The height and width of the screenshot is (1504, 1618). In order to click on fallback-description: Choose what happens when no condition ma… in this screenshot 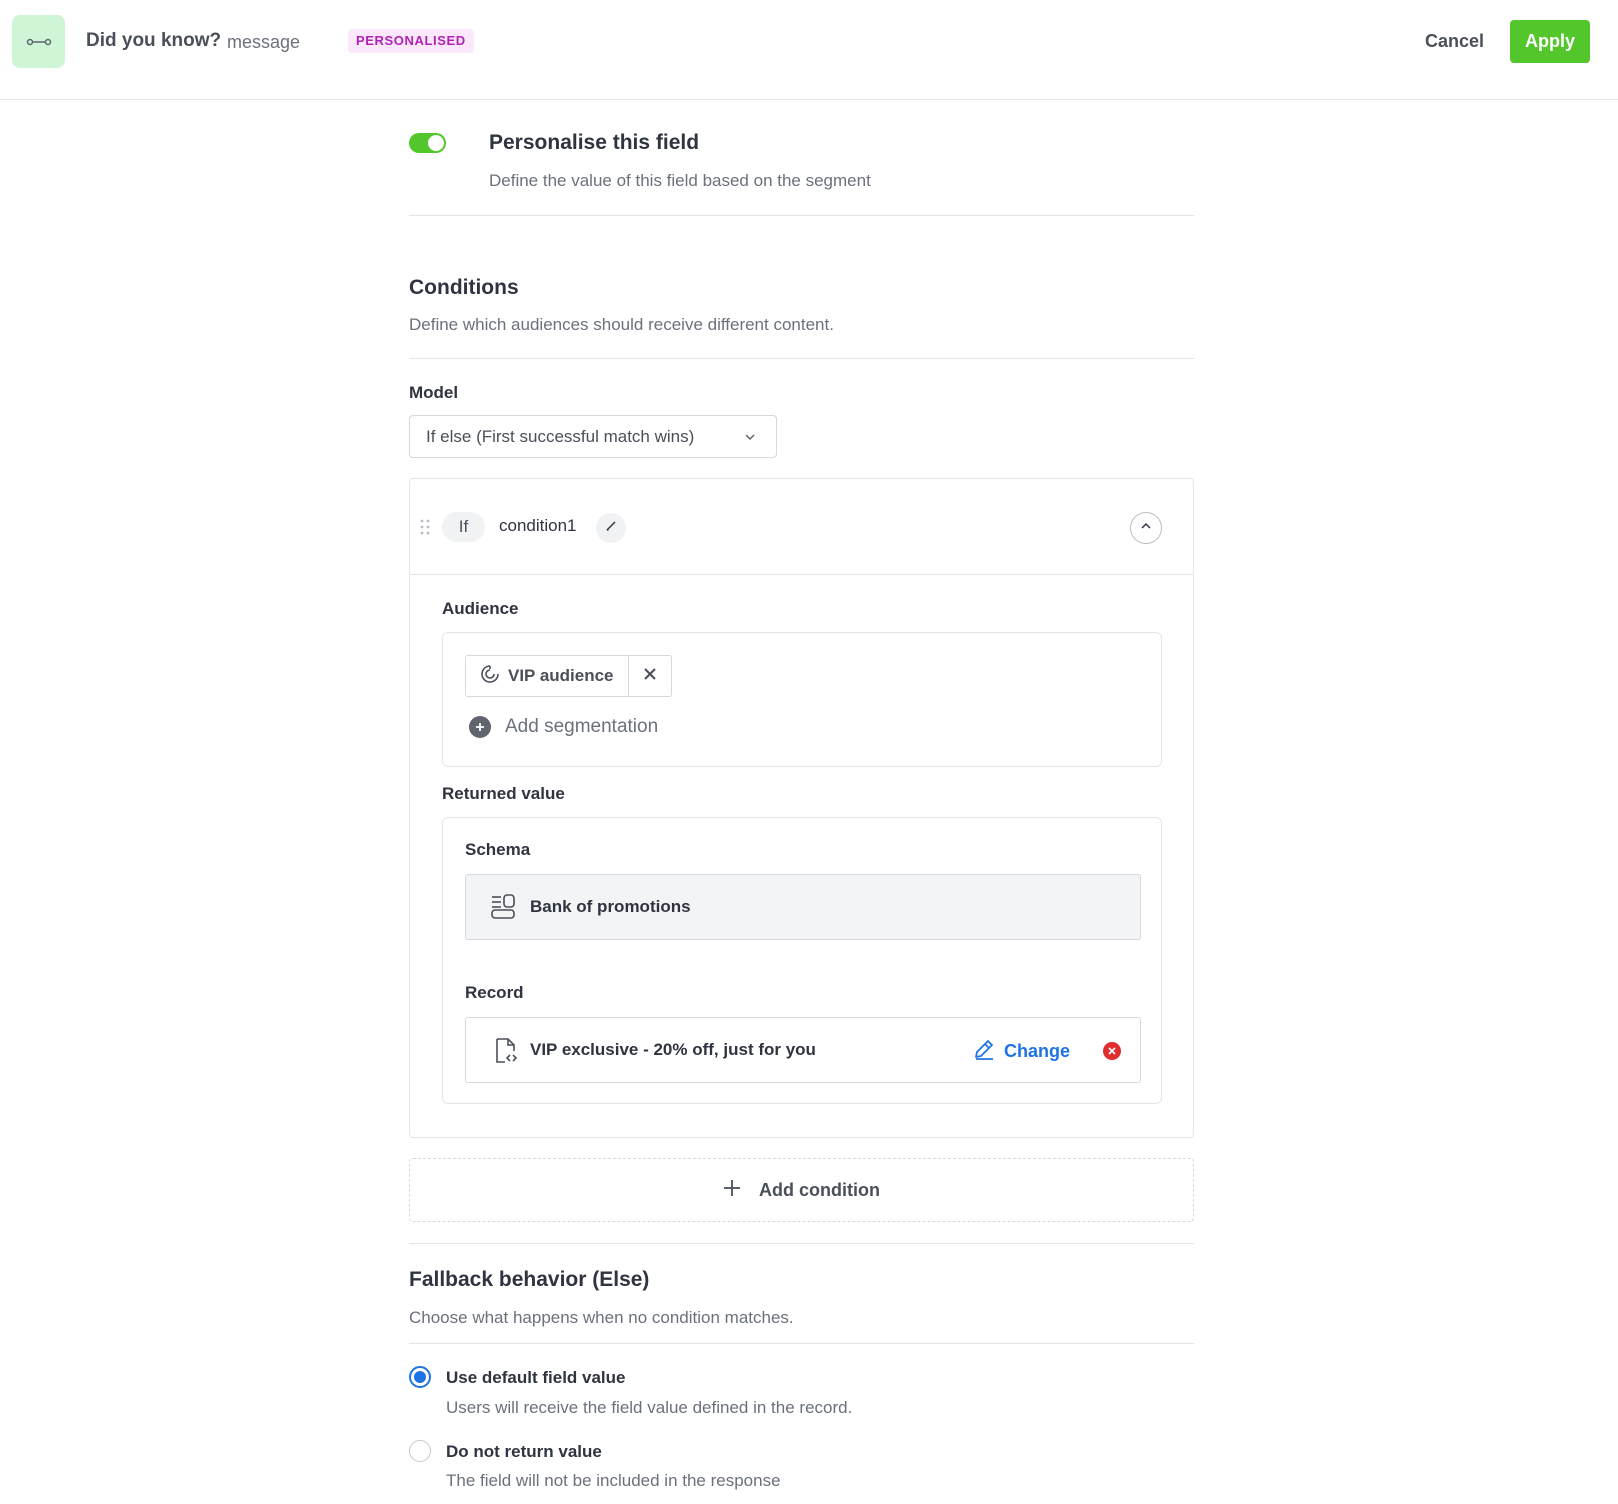, I will do `click(601, 1317)`.